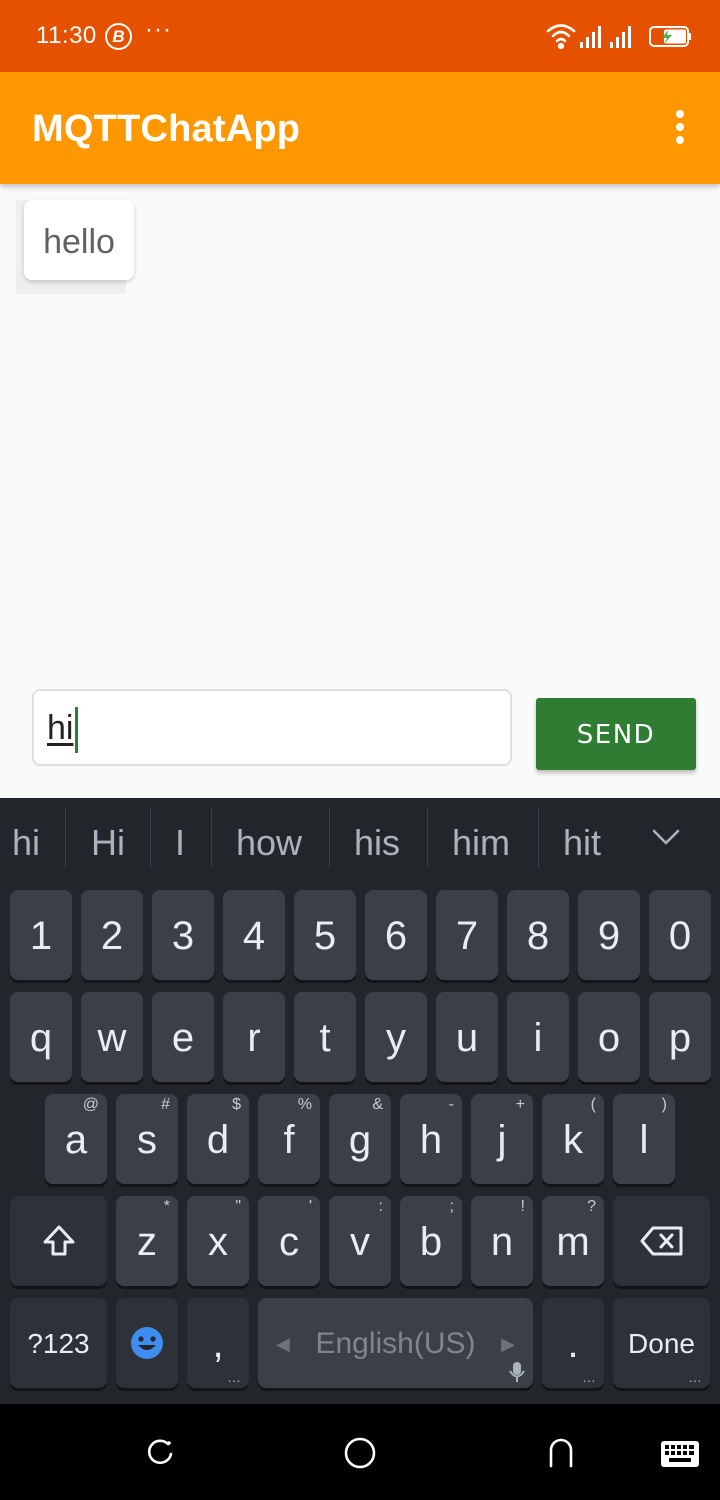  Describe the element at coordinates (360, 36) in the screenshot. I see `status-bar: 11:30 B ···` at that location.